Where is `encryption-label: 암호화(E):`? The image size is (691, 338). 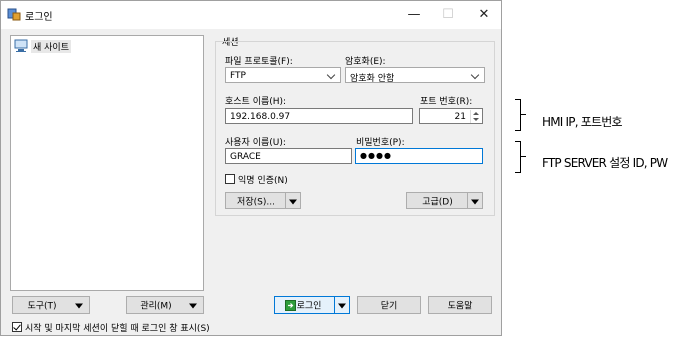 encryption-label: 암호화(E): is located at coordinates (365, 62).